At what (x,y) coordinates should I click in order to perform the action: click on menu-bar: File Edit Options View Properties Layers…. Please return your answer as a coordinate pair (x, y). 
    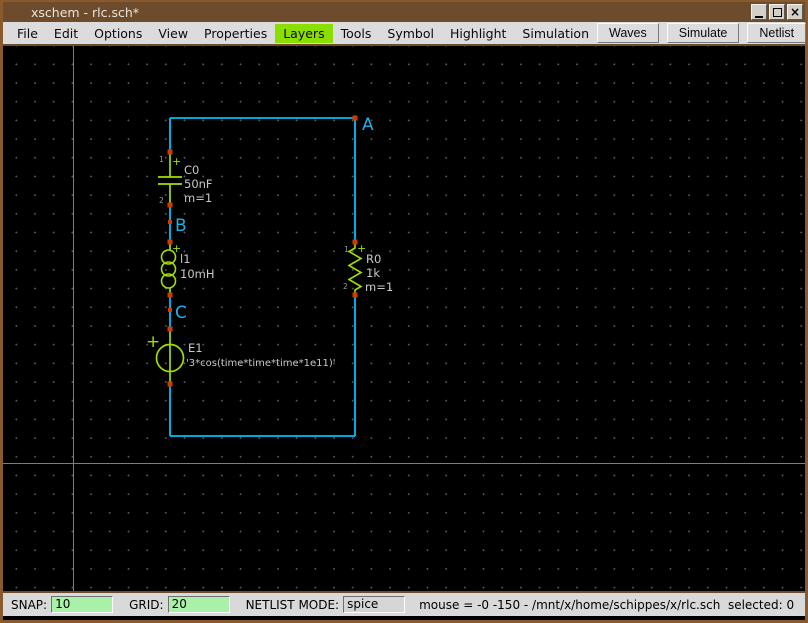
    Looking at the image, I should click on (405, 33).